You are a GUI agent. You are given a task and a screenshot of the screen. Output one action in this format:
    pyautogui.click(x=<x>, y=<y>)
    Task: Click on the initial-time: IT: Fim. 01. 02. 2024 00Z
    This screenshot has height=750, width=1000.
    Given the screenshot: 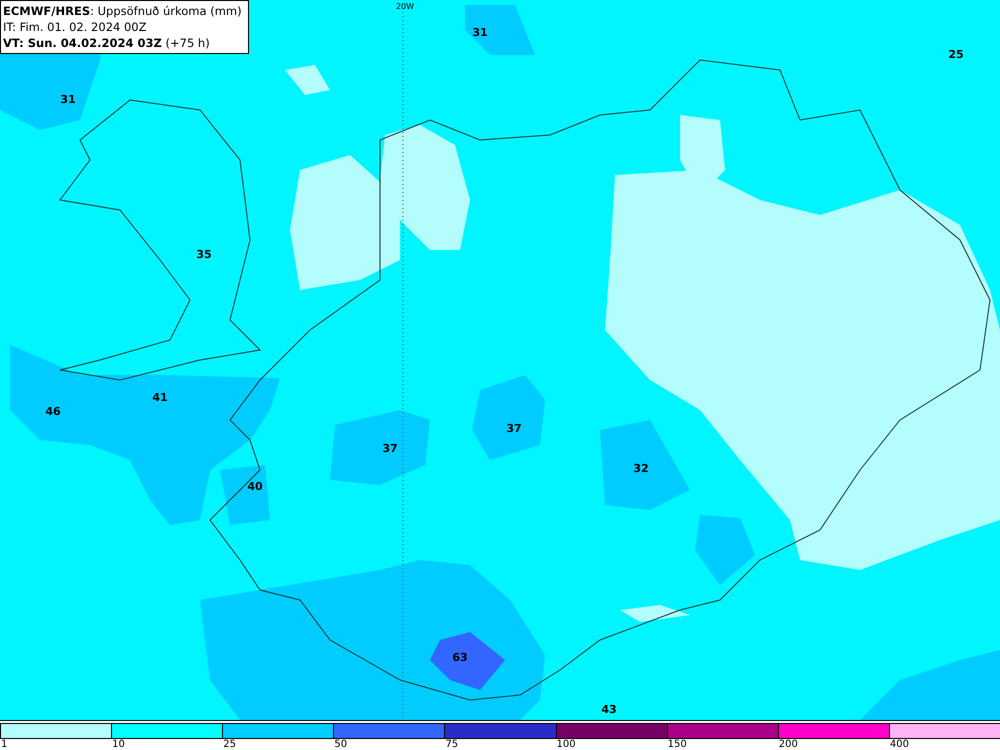 What is the action you would take?
    pyautogui.click(x=75, y=27)
    